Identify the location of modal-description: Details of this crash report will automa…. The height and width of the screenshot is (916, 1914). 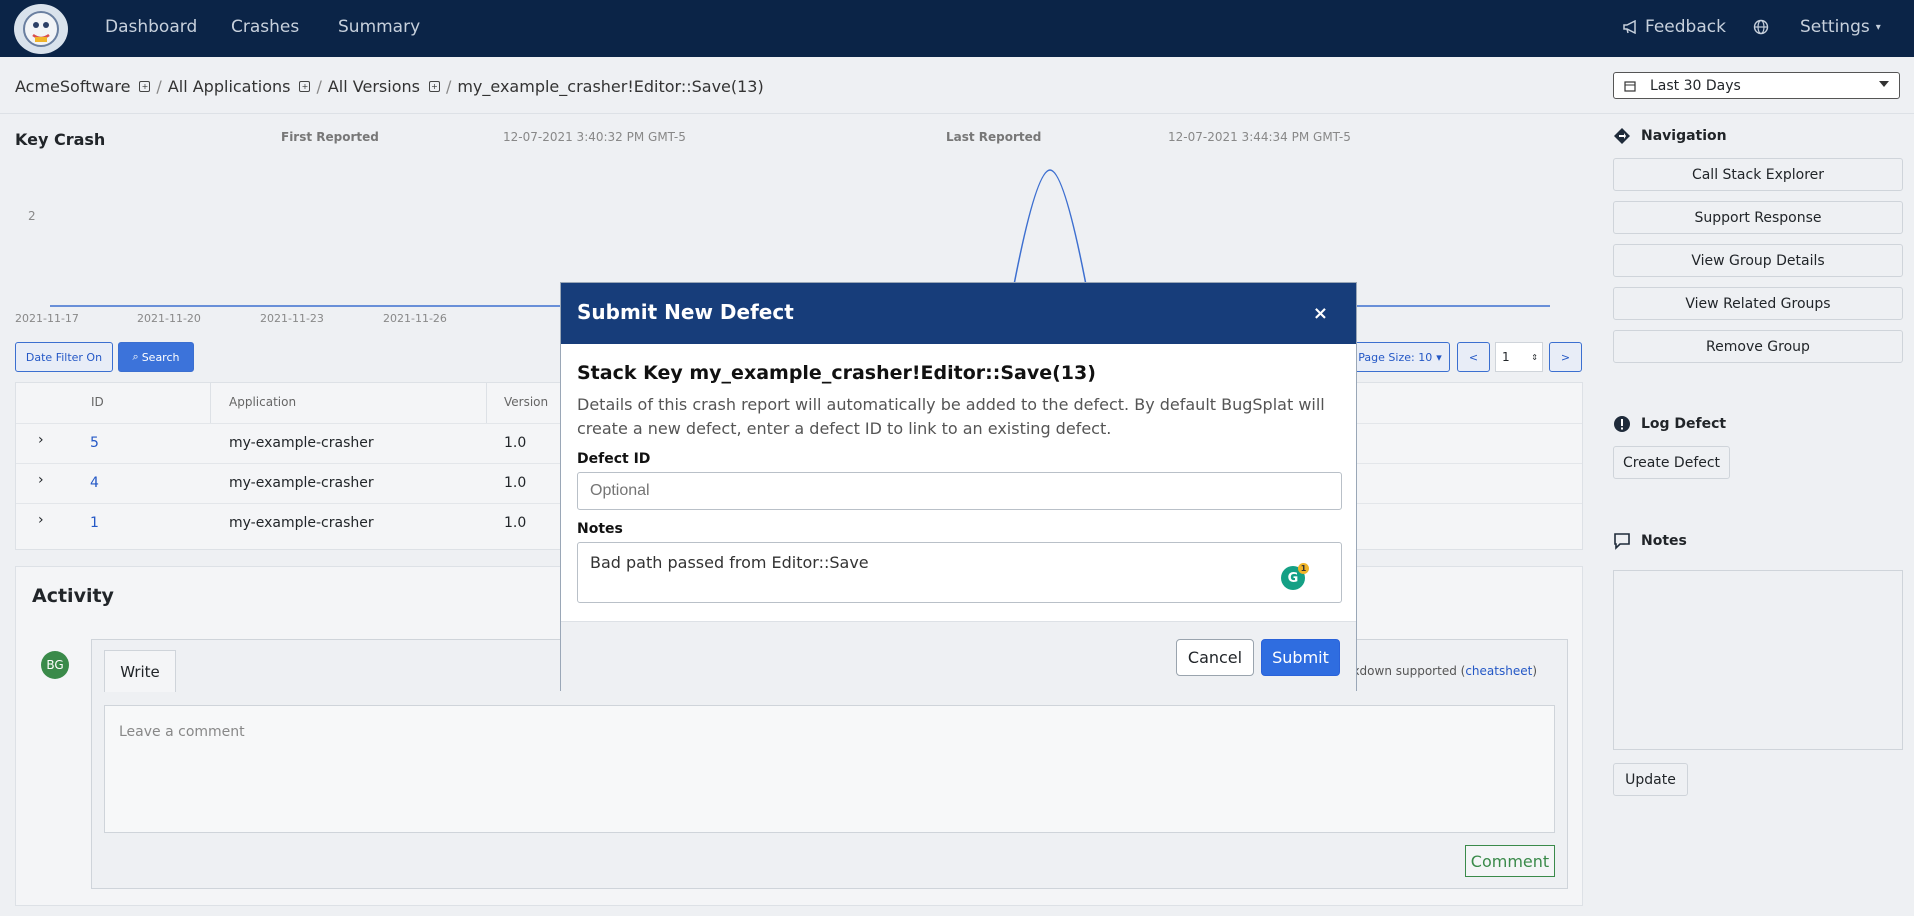
(951, 416).